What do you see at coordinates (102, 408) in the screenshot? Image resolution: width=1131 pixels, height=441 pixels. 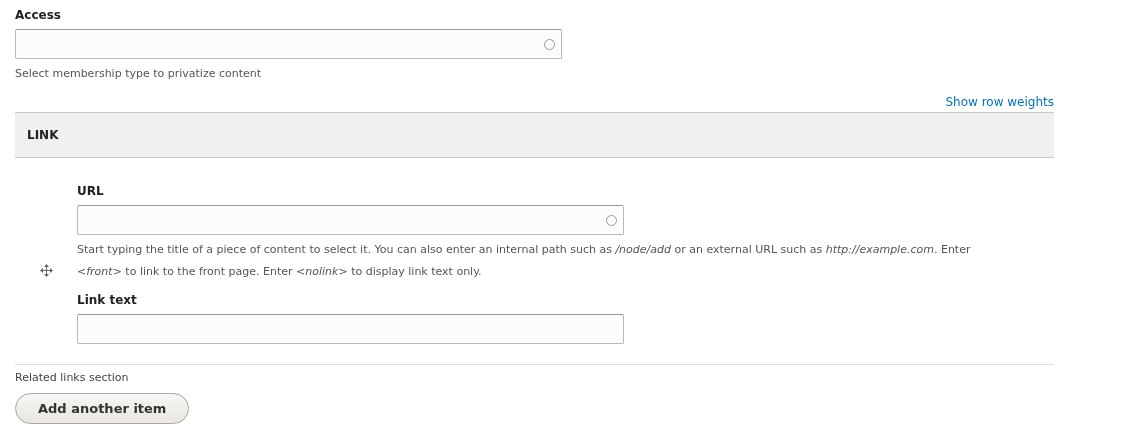 I see `add-item-button: Add another item` at bounding box center [102, 408].